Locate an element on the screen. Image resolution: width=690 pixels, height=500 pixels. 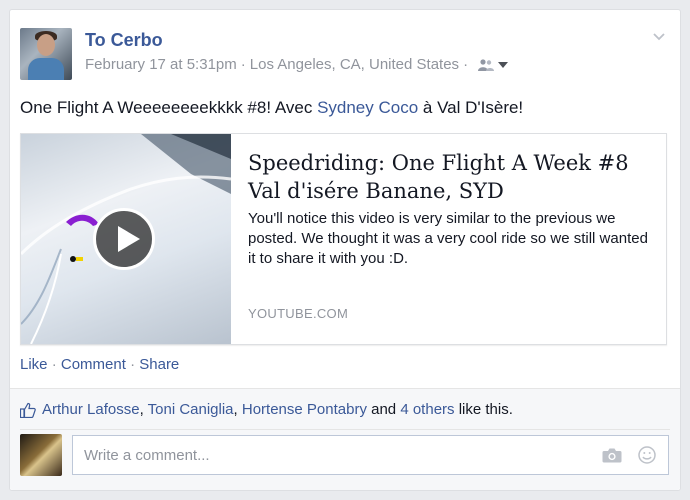
attachment-source: YOUTUBE.COM is located at coordinates (298, 313).